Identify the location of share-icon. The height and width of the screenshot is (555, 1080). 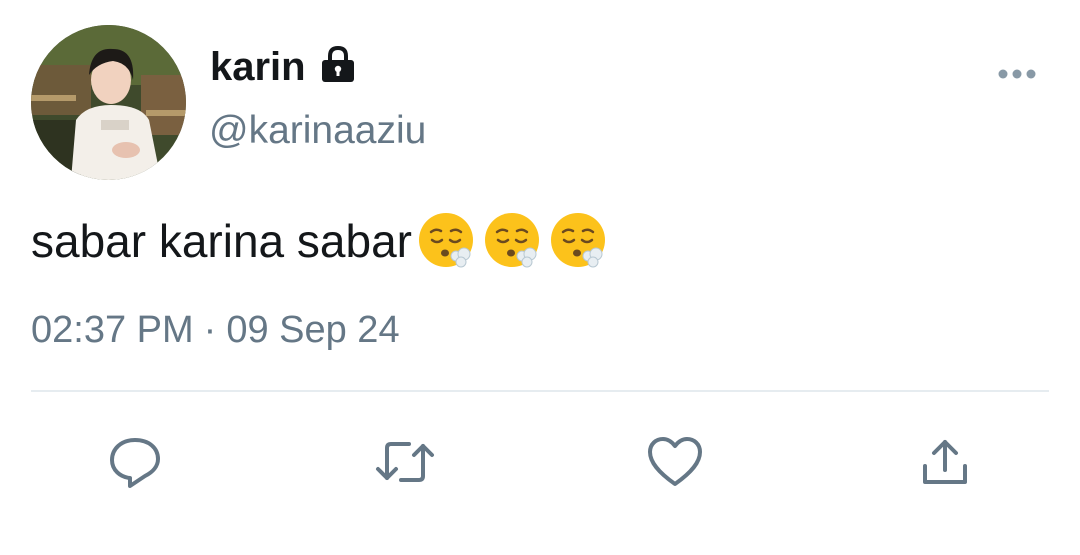
(945, 462).